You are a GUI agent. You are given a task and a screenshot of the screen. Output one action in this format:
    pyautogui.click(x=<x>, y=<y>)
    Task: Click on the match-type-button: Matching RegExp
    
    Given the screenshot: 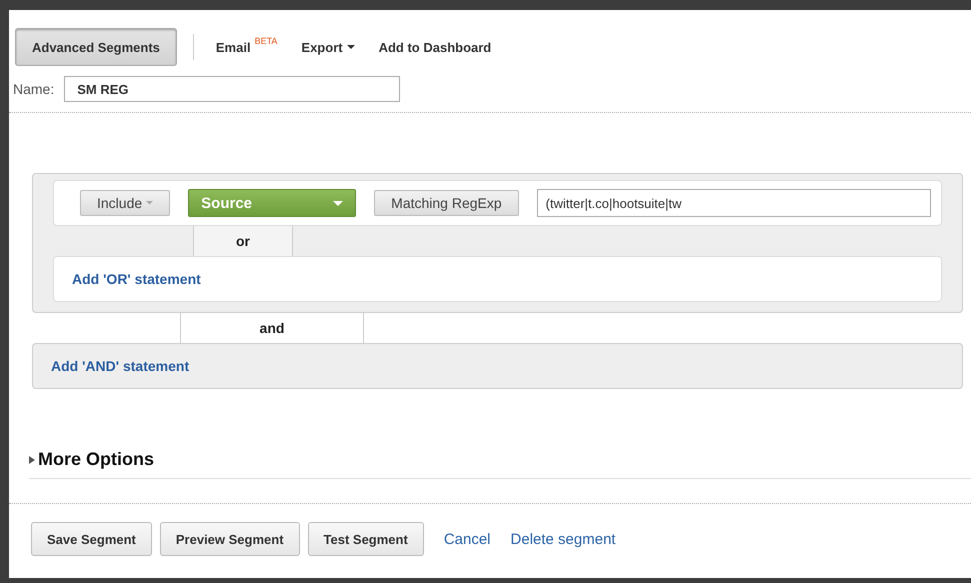 What is the action you would take?
    pyautogui.click(x=446, y=203)
    